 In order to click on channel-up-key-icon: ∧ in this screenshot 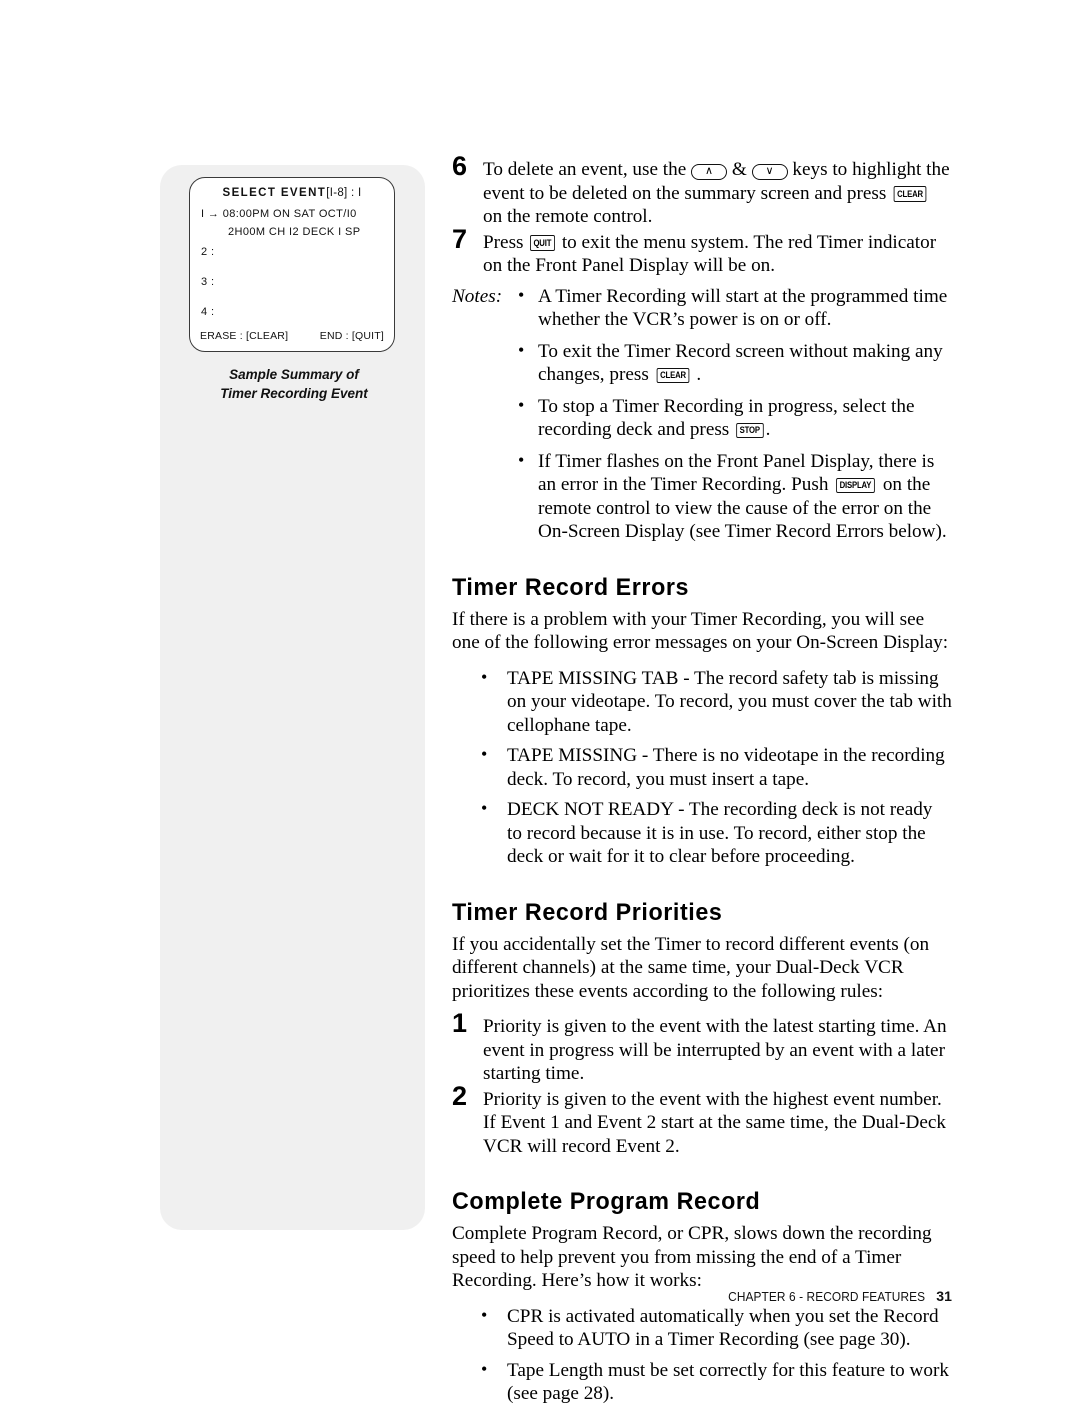, I will do `click(709, 172)`.